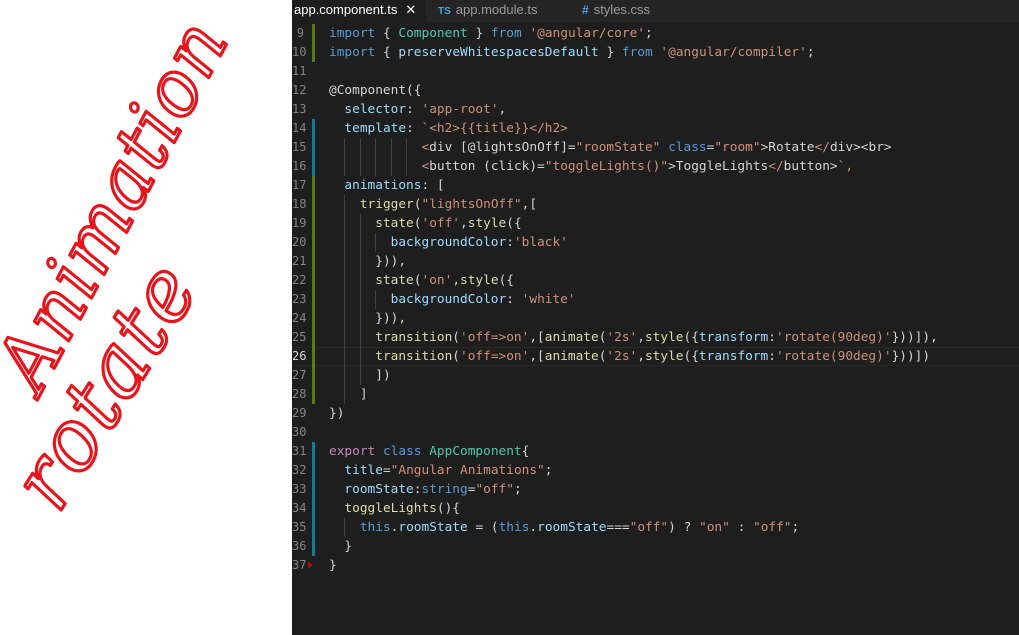 The width and height of the screenshot is (1019, 635). What do you see at coordinates (299, 223) in the screenshot?
I see `line-number: 19` at bounding box center [299, 223].